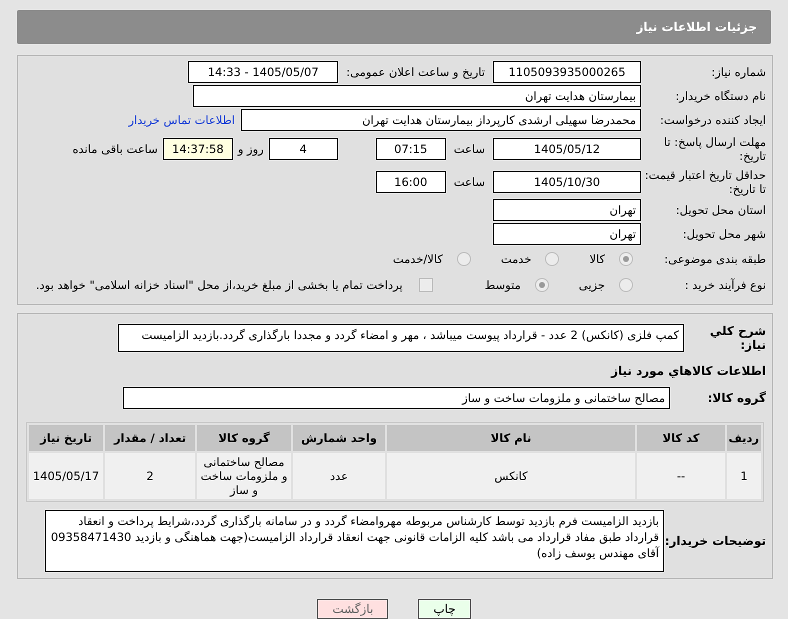  Describe the element at coordinates (339, 438) in the screenshot. I see `column-header: واحد شمارش` at that location.